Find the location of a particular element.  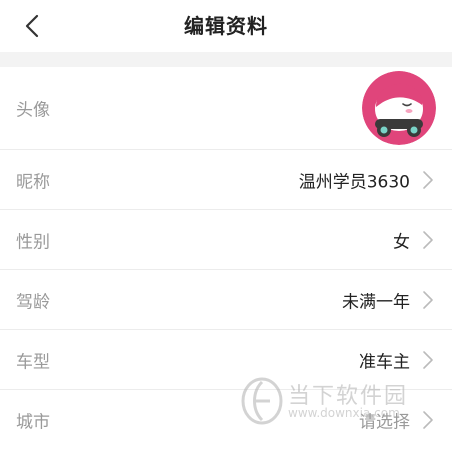

driving-age-row: 驾龄 未满一年 is located at coordinates (226, 300).